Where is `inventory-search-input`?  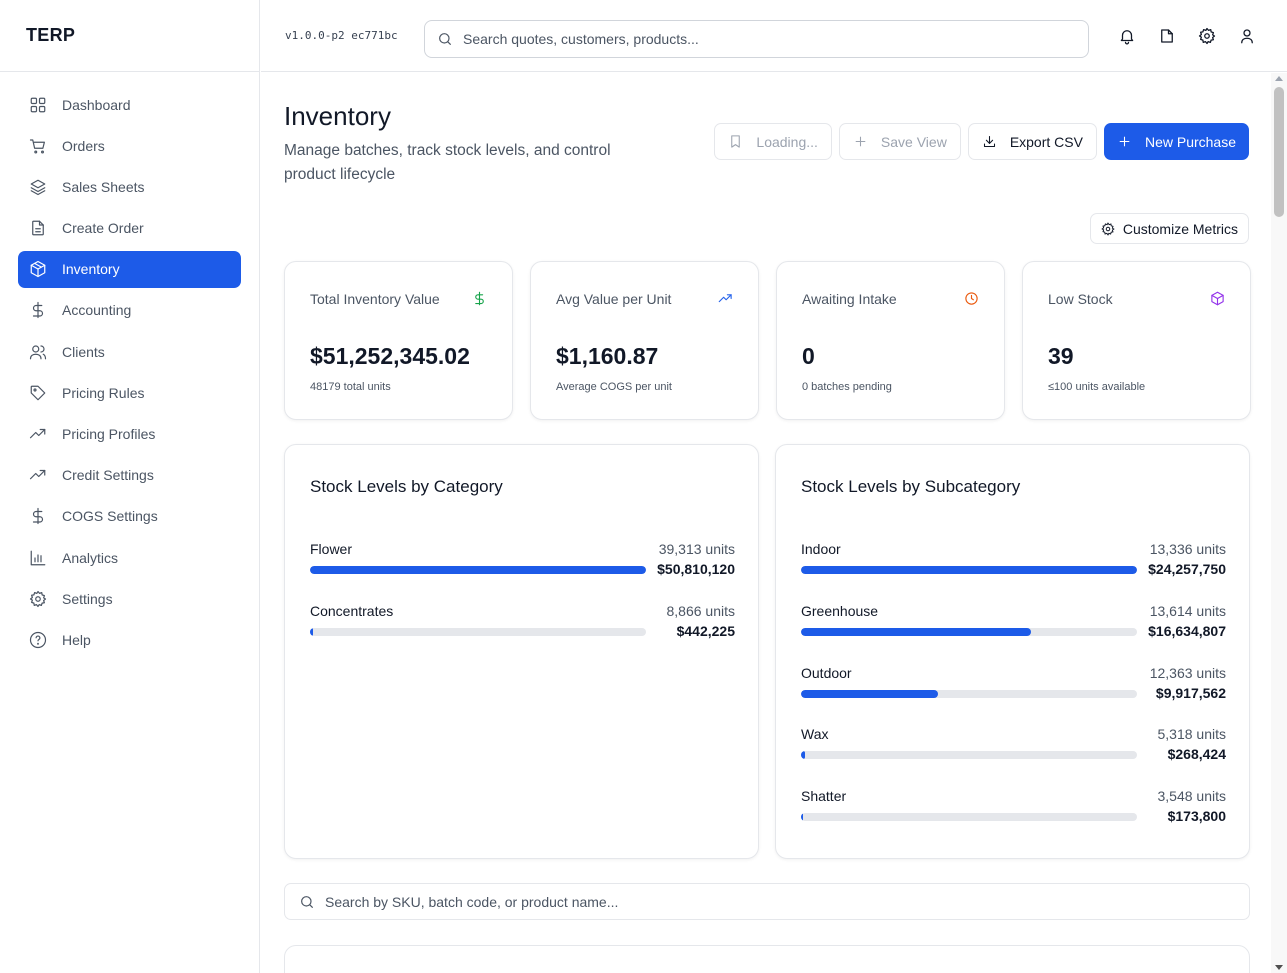
inventory-search-input is located at coordinates (752, 901).